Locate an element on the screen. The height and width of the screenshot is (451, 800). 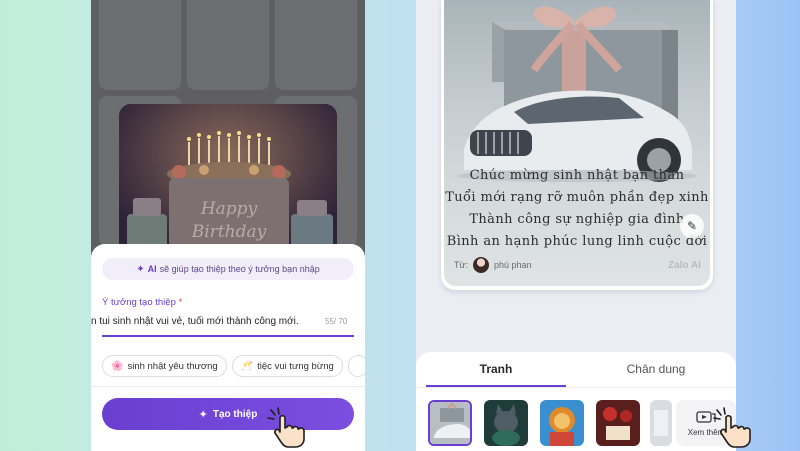
edit-poem-button: ✎ is located at coordinates (692, 226).